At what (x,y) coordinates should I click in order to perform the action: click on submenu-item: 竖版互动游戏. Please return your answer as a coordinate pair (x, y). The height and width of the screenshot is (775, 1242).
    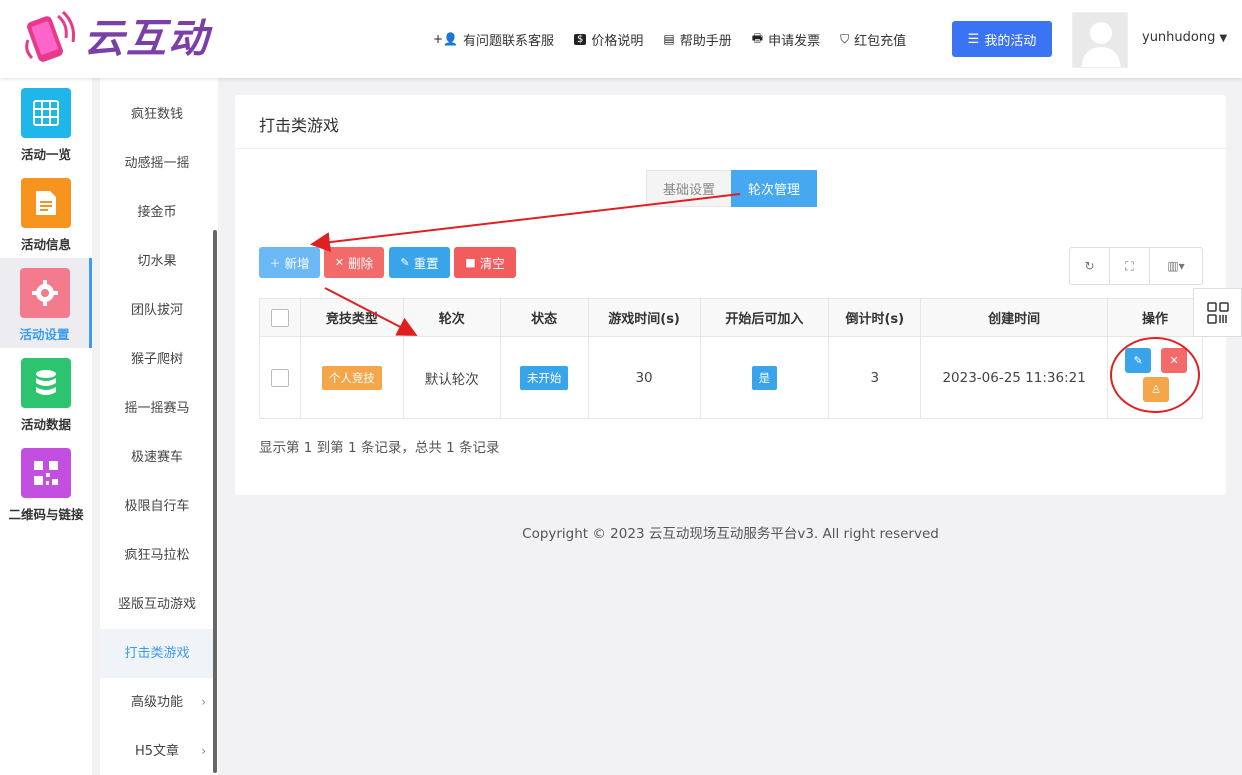
    Looking at the image, I should click on (157, 604).